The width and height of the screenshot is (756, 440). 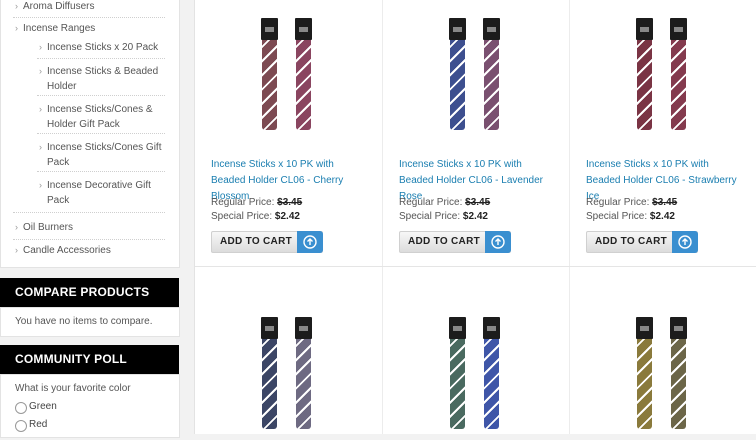 I want to click on category-aroma-diffusers: › Aroma Diffusers, so click(x=55, y=7).